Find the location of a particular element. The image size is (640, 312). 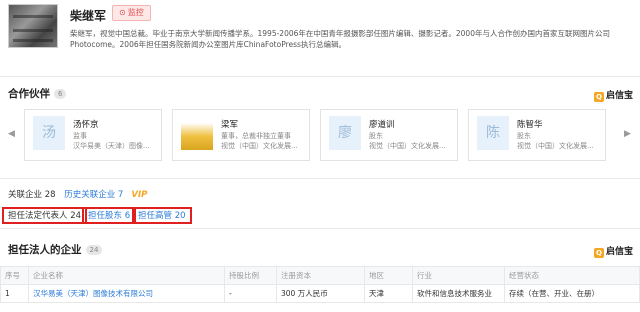

cell-index: 1 is located at coordinates (14, 293).